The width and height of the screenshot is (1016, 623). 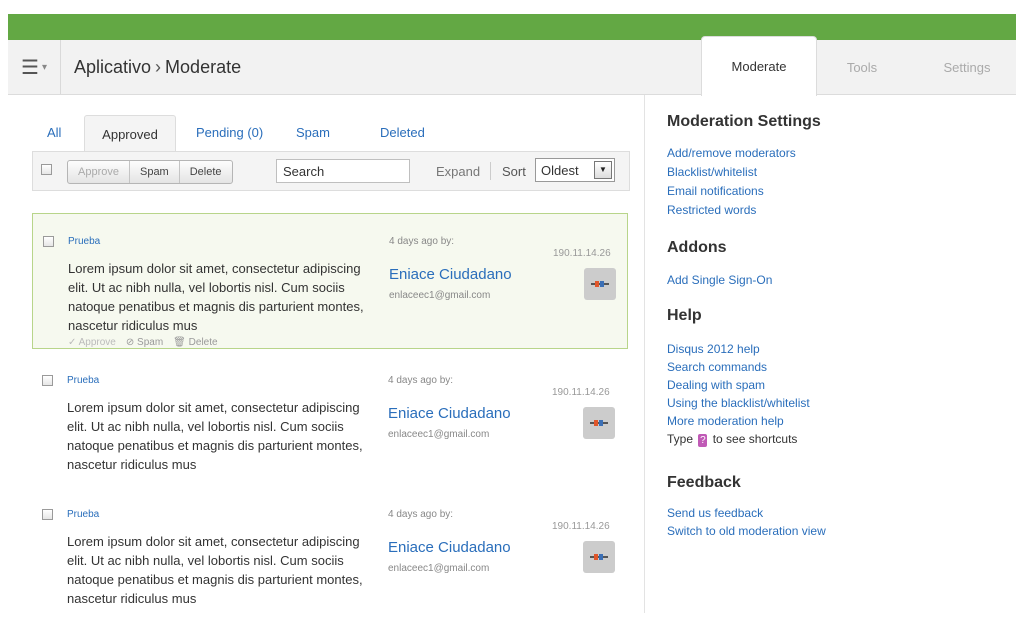 I want to click on sort-label: Sort, so click(x=514, y=171).